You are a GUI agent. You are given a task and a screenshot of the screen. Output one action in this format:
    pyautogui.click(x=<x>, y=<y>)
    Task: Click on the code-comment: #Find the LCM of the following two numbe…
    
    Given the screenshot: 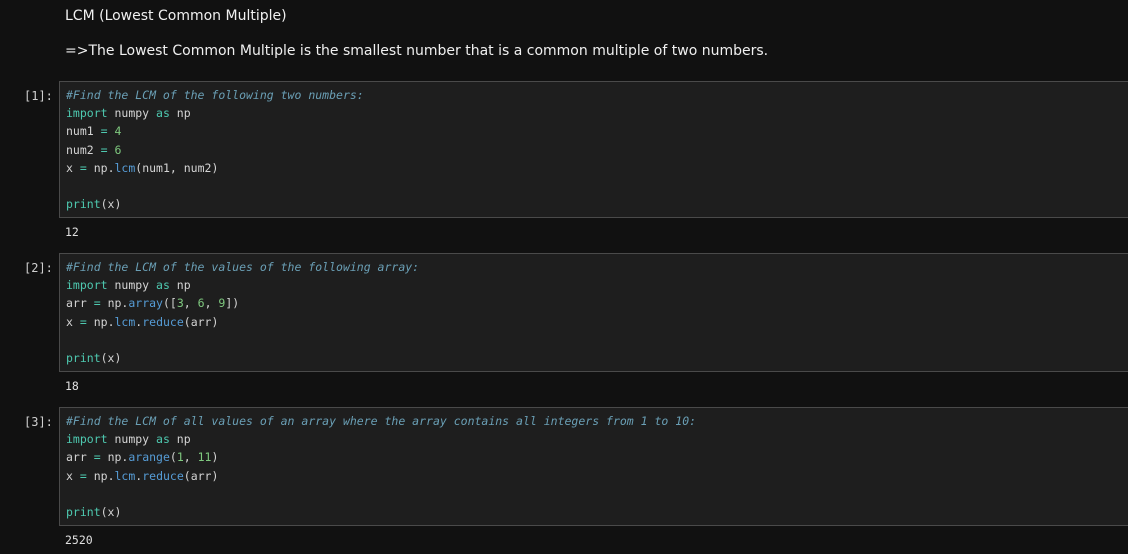 What is the action you would take?
    pyautogui.click(x=215, y=95)
    